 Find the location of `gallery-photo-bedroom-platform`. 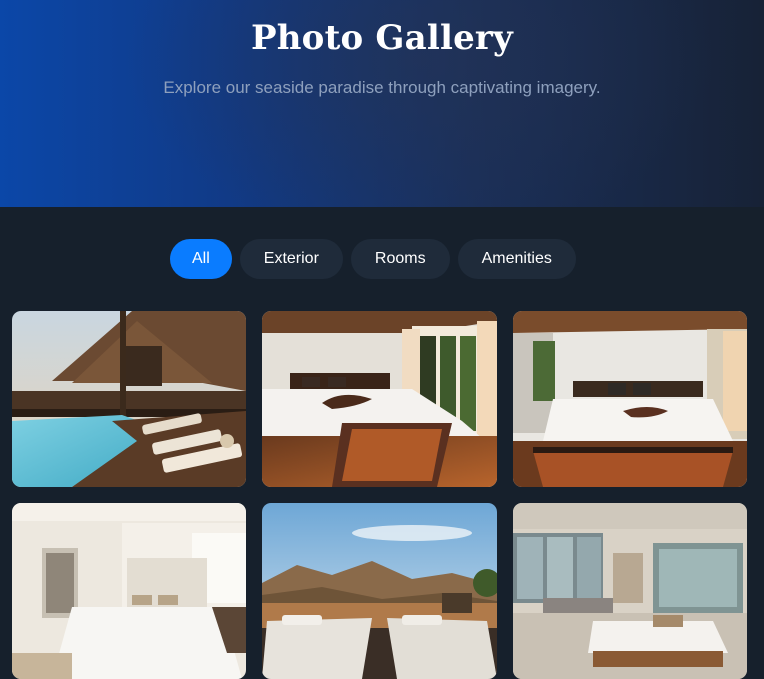

gallery-photo-bedroom-platform is located at coordinates (630, 399).